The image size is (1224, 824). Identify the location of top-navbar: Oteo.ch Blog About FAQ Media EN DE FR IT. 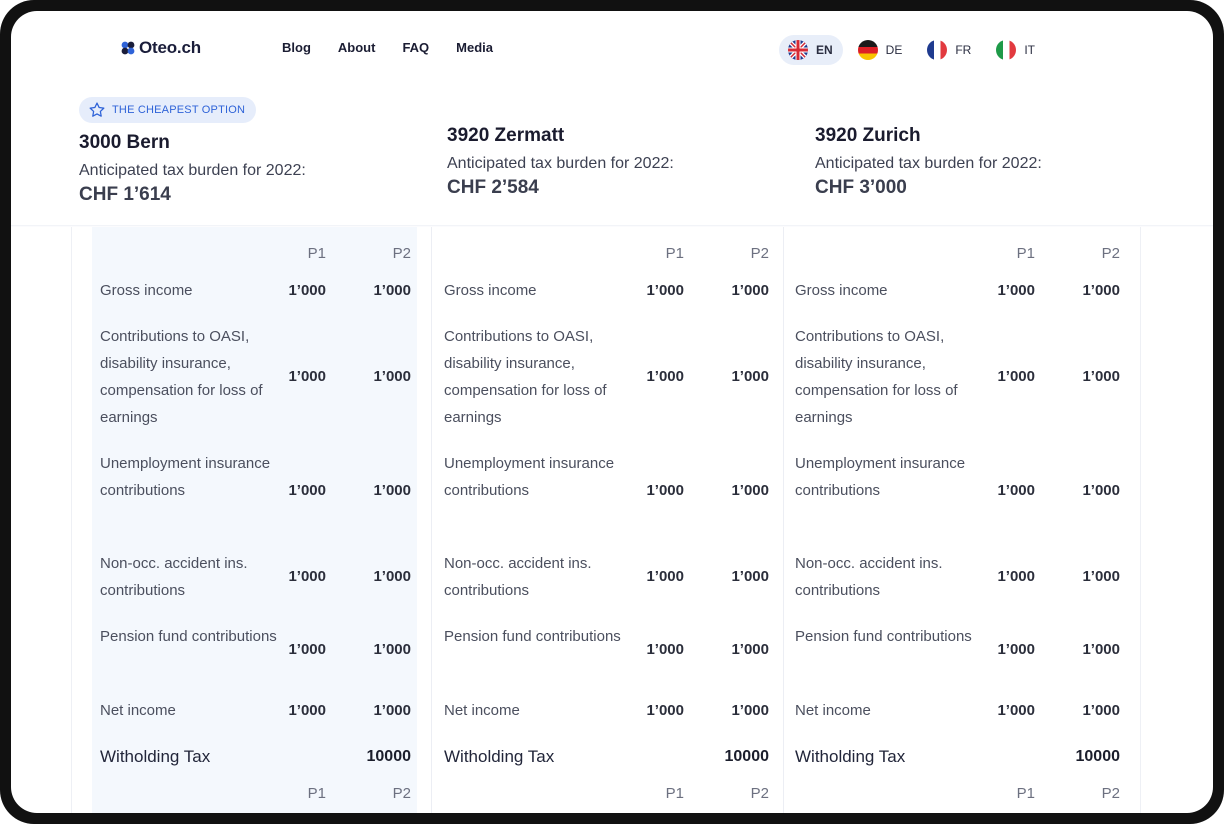
(612, 50).